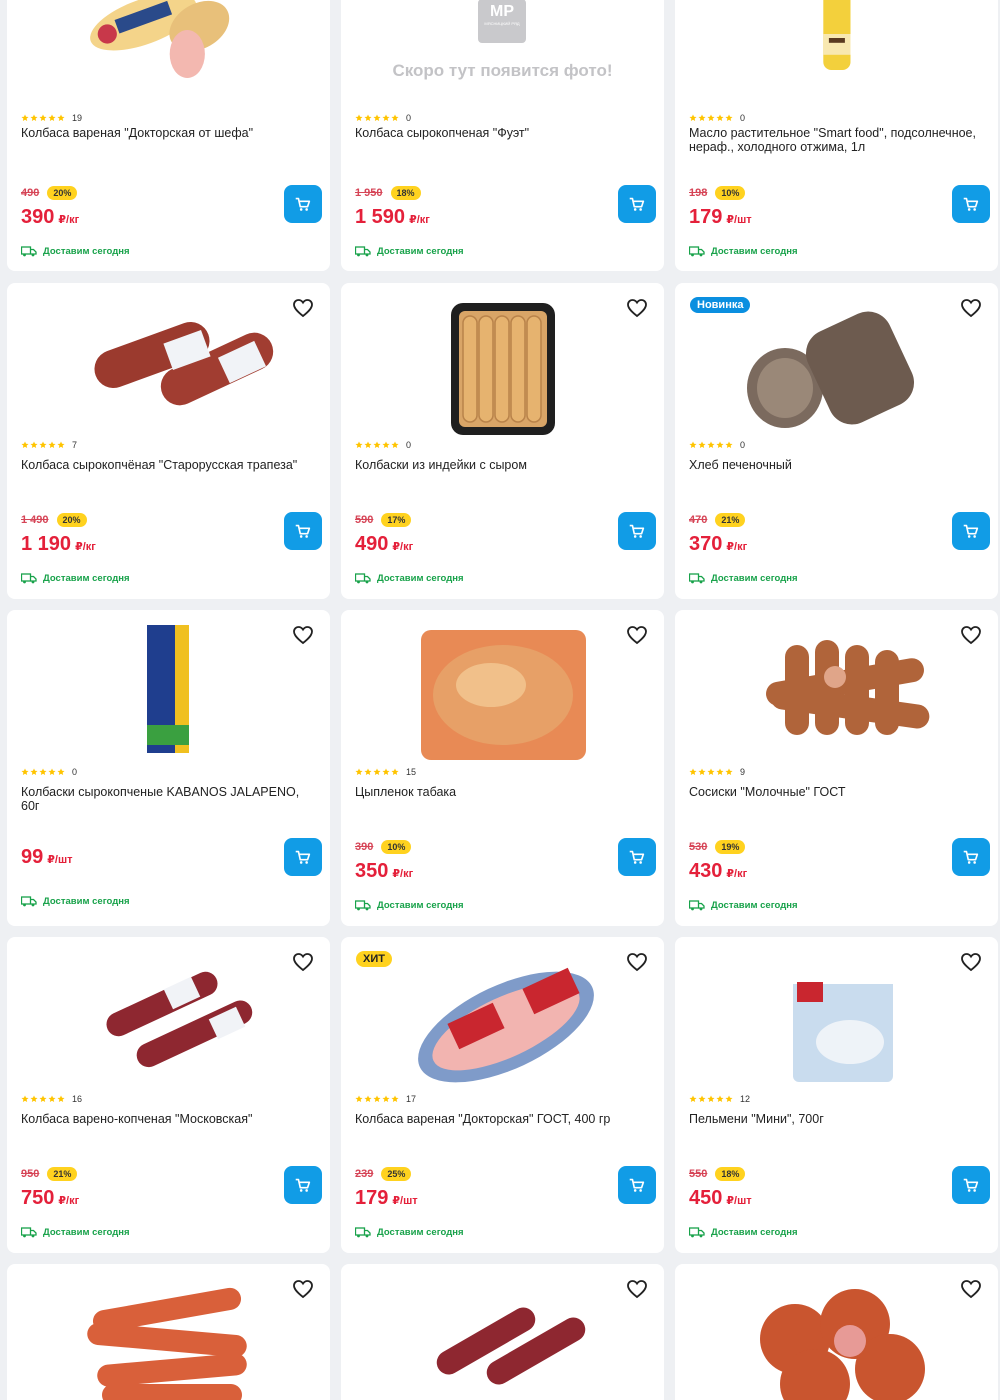 The image size is (1000, 1400). I want to click on old-price: 470, so click(698, 520).